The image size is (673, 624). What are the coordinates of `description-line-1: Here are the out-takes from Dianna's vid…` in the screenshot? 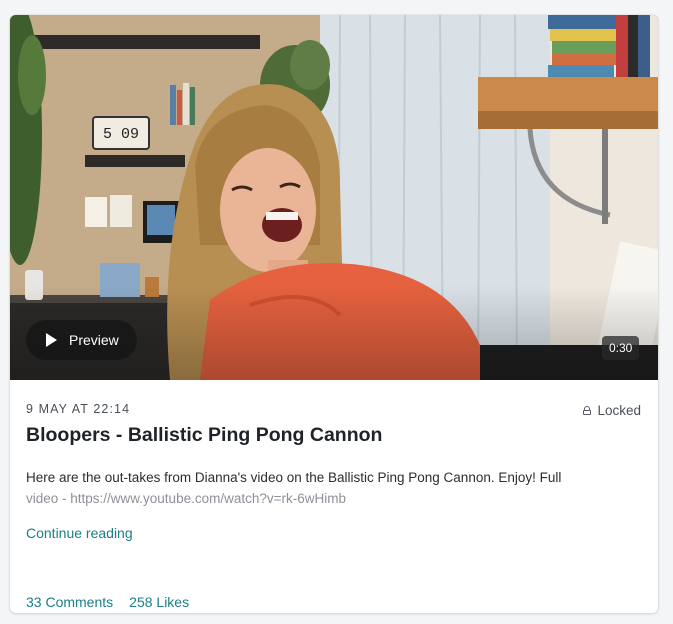 It's located at (294, 477).